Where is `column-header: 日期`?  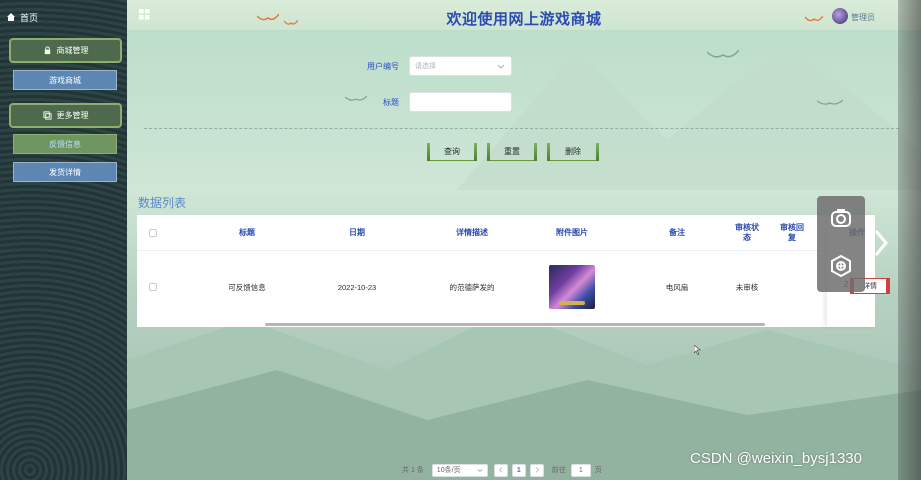
column-header: 日期 is located at coordinates (357, 233).